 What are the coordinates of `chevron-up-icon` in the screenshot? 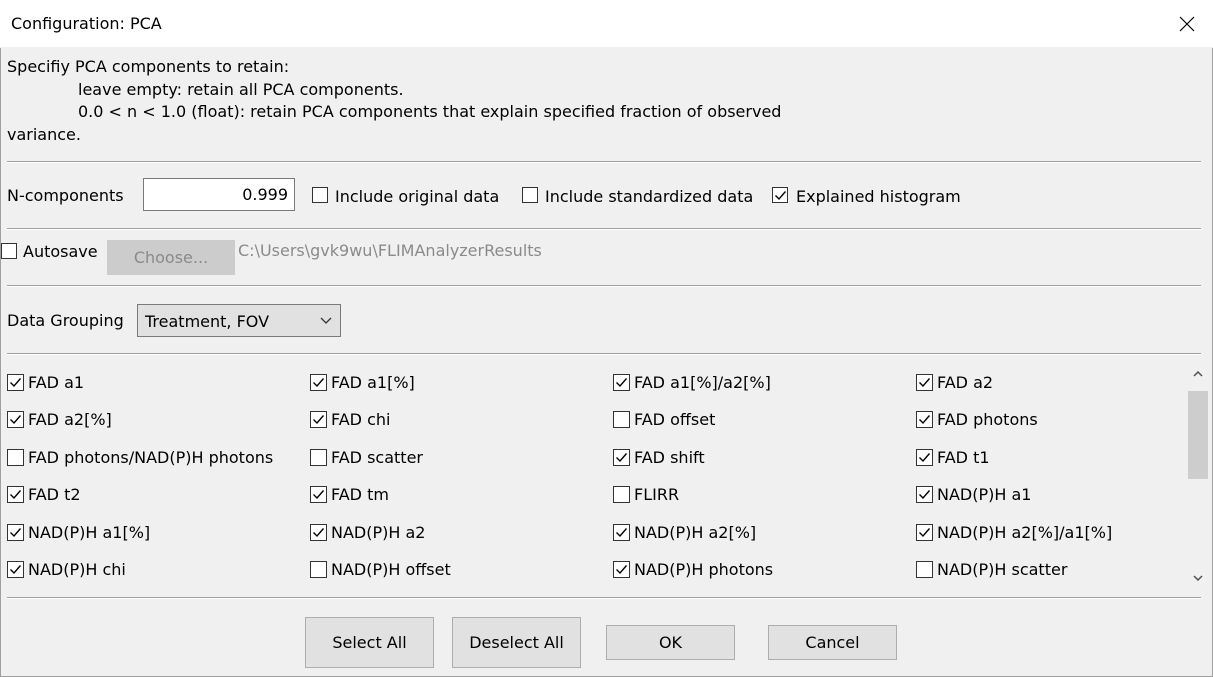 It's located at (1198, 373).